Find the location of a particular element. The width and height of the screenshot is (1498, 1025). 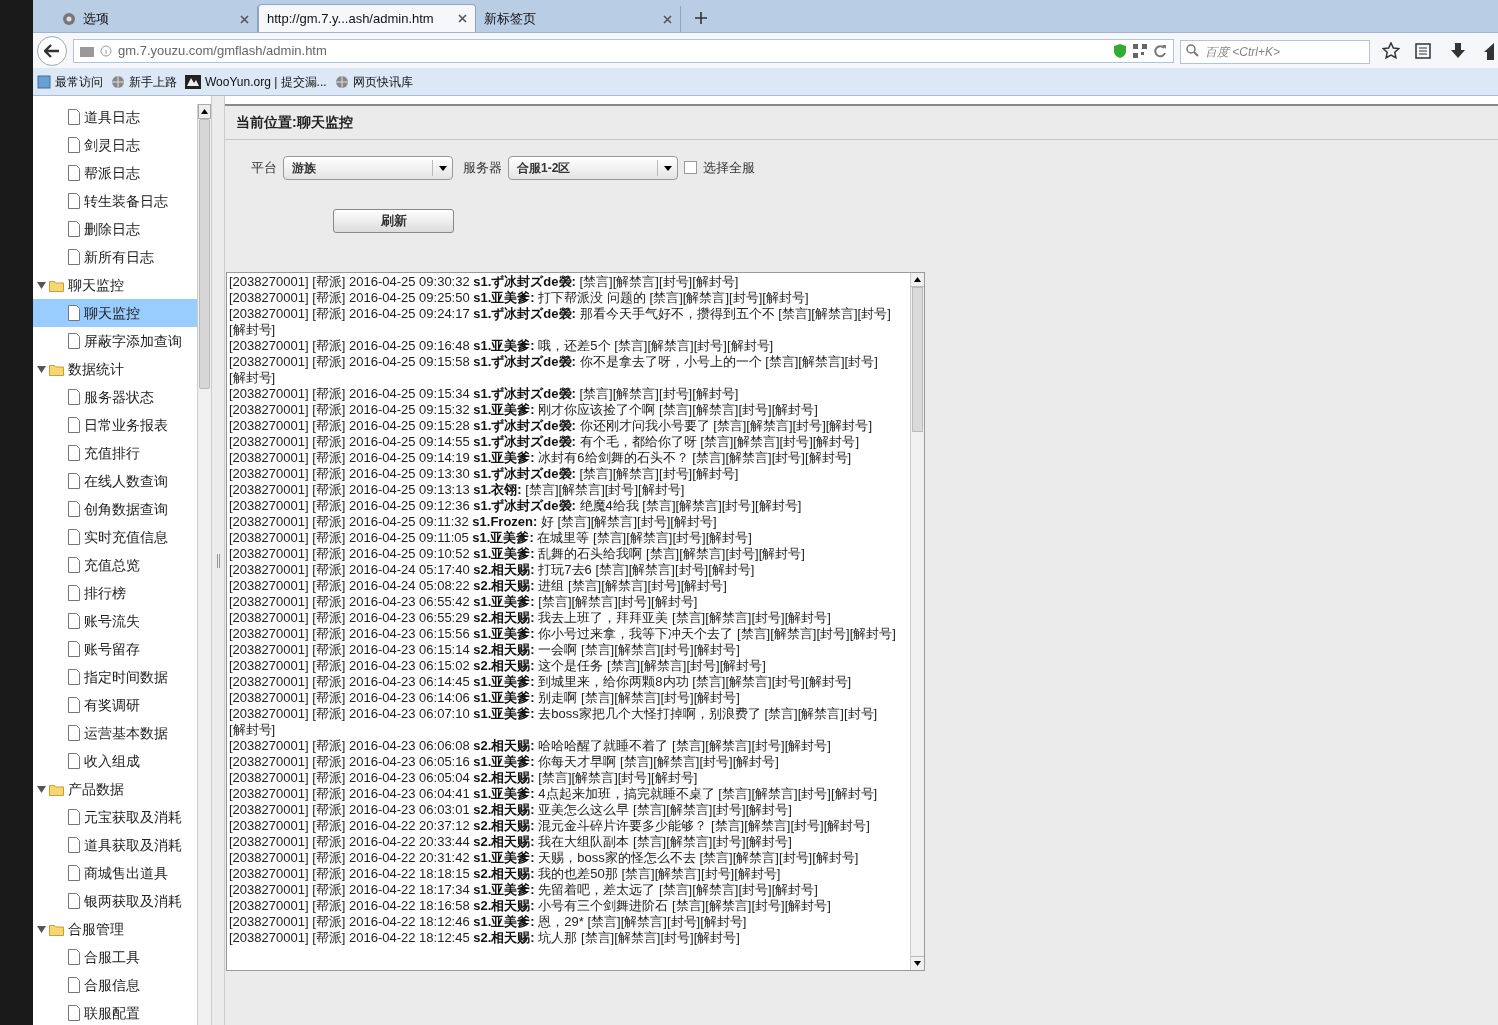

tree-item: 元宝获取及消耗 is located at coordinates (115, 817).